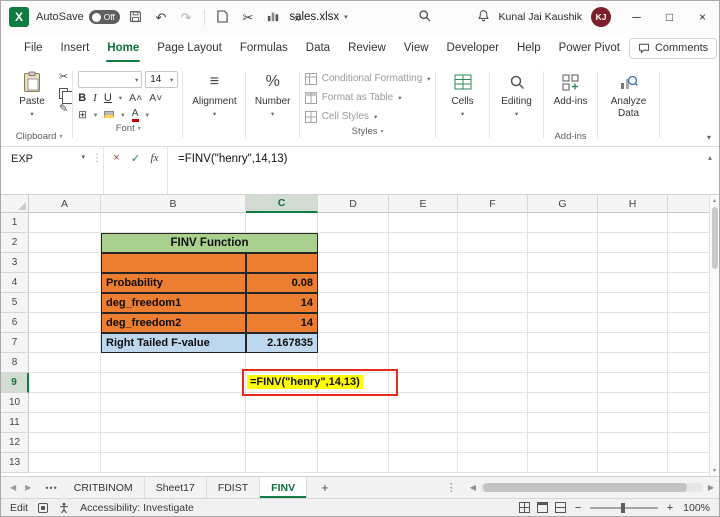 The image size is (720, 517). Describe the element at coordinates (529, 48) in the screenshot. I see `tab-help: Help` at that location.